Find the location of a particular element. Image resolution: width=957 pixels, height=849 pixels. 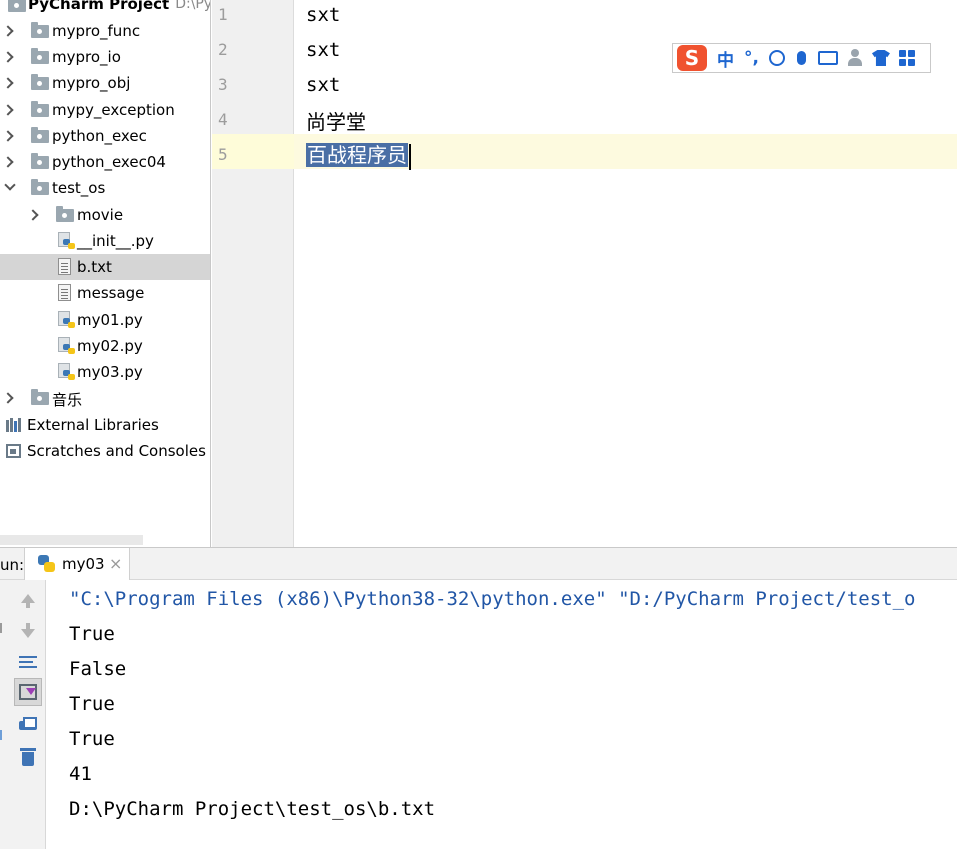

scroll-to-end-icon is located at coordinates (28, 692).